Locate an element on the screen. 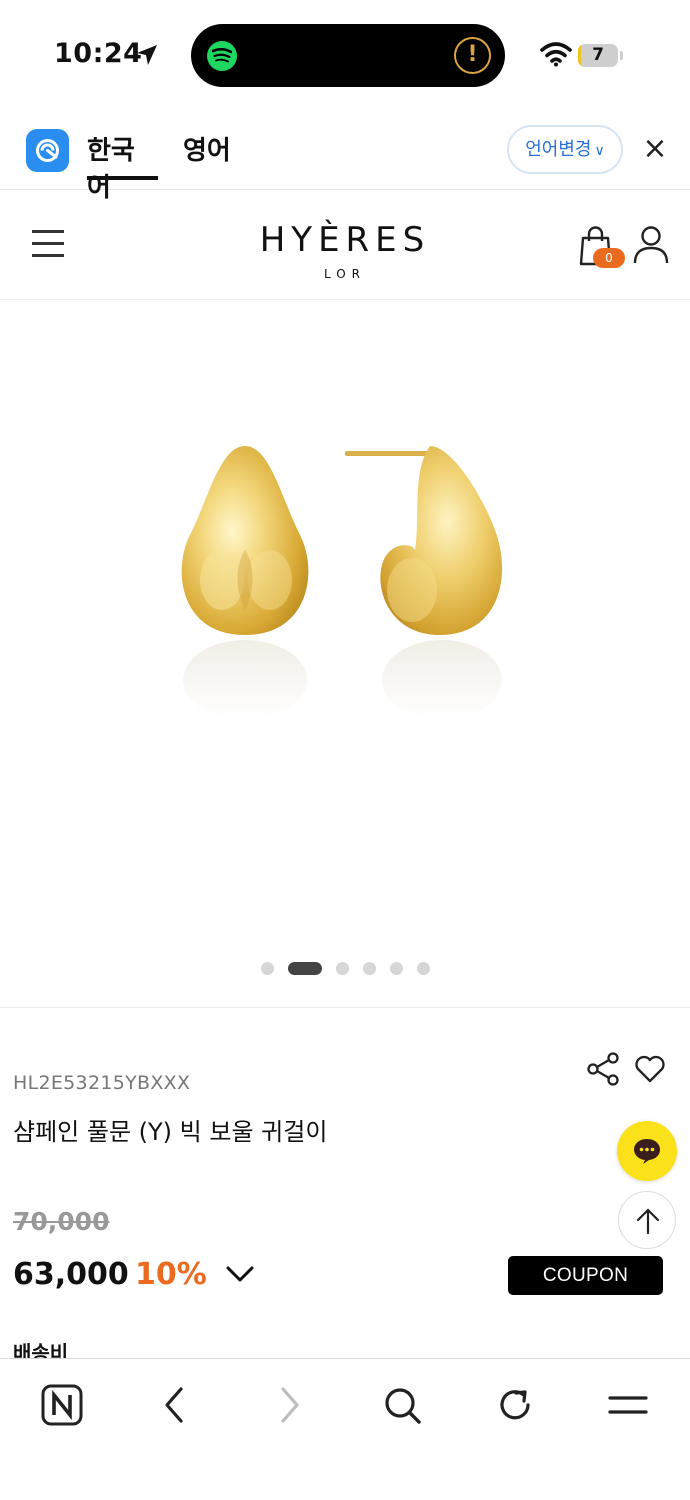 The width and height of the screenshot is (690, 1500). gallery-dot-active is located at coordinates (304, 968).